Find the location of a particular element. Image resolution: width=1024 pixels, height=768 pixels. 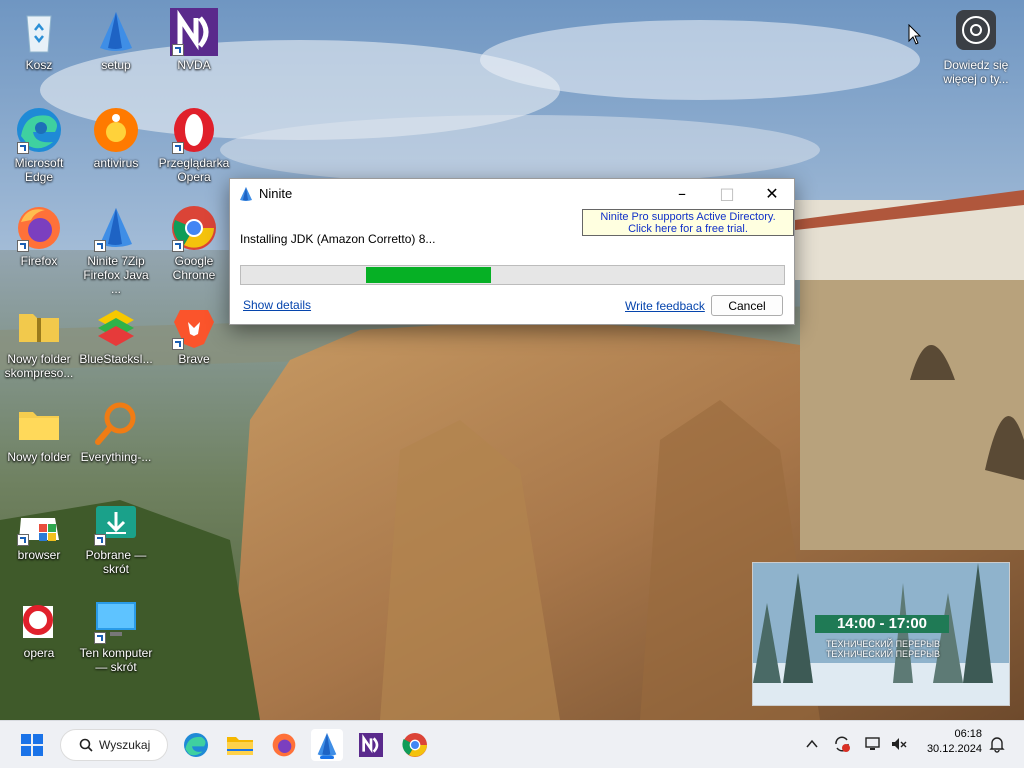

icon-label: browser is located at coordinates (39, 555).